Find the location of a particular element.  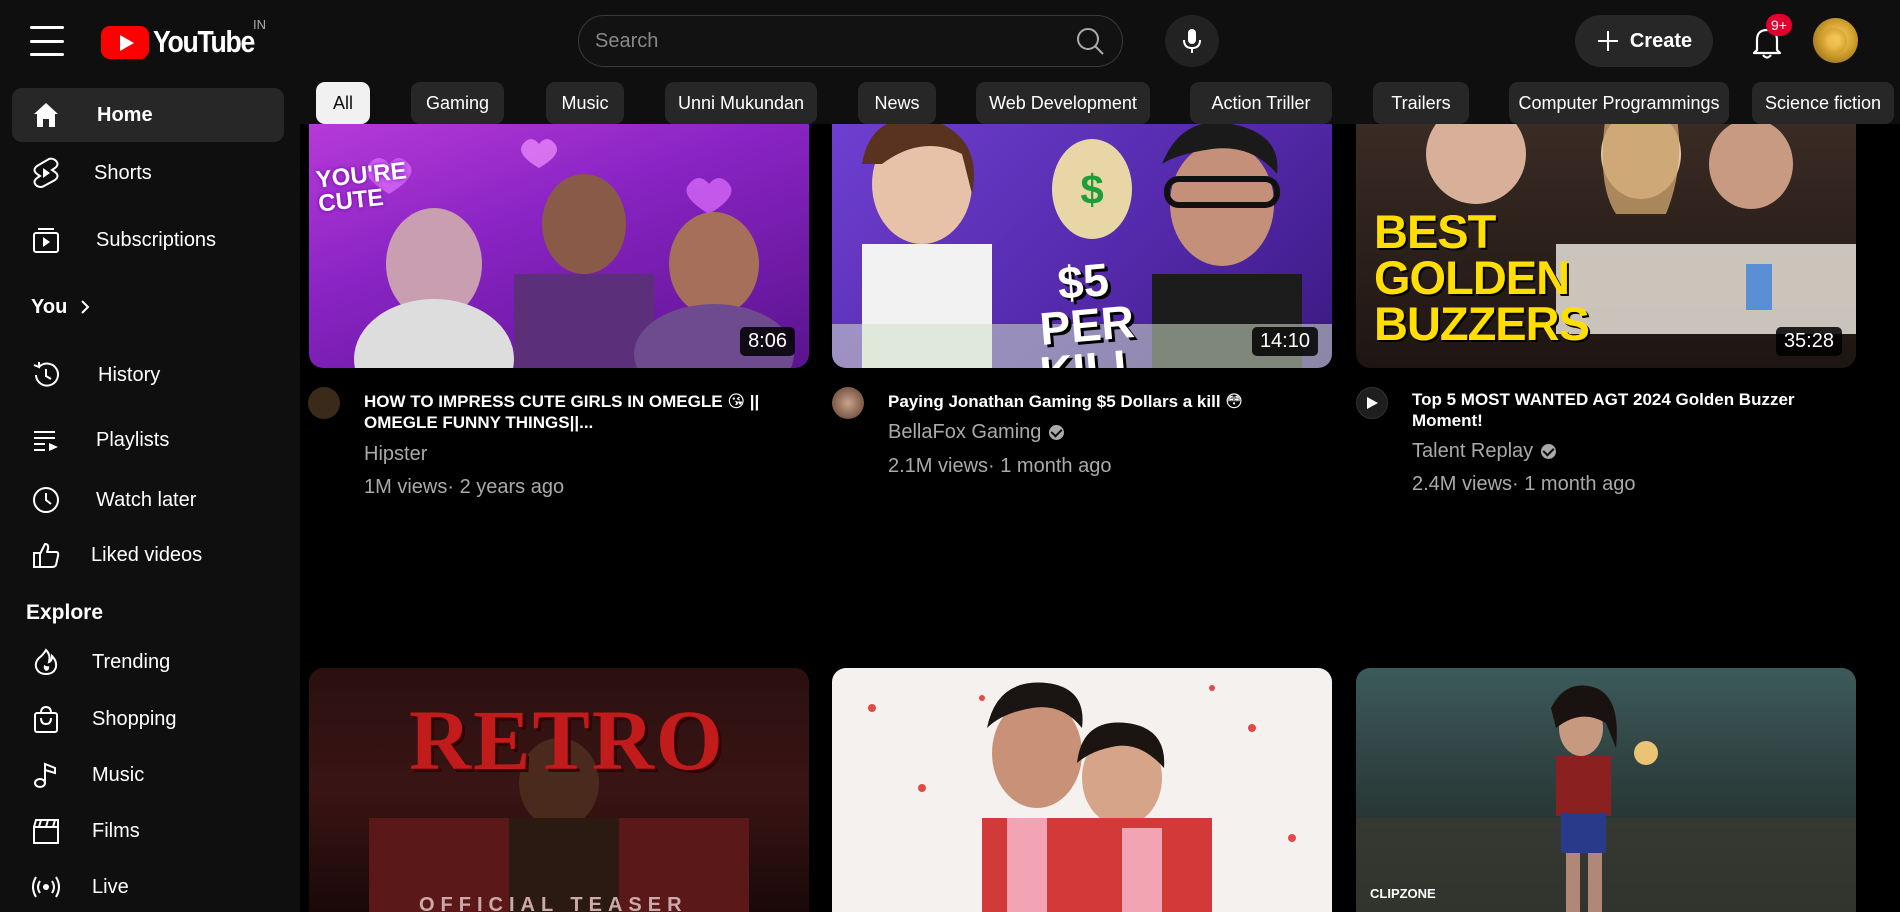

logo-text: YouTube is located at coordinates (204, 41).